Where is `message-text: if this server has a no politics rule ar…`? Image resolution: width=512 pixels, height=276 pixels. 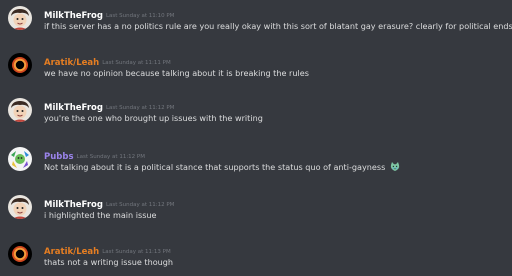 message-text: if this server has a no politics rule ar… is located at coordinates (278, 26).